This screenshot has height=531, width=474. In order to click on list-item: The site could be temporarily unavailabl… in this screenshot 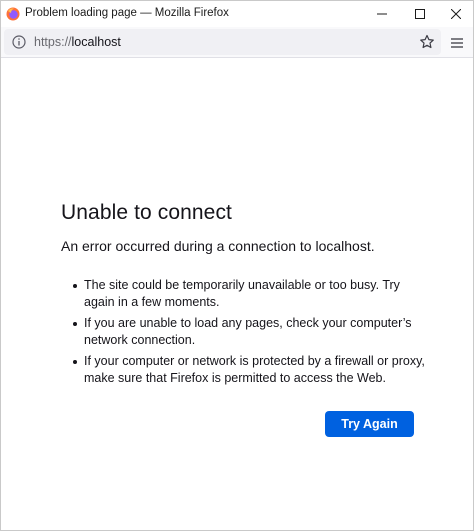, I will do `click(252, 294)`.